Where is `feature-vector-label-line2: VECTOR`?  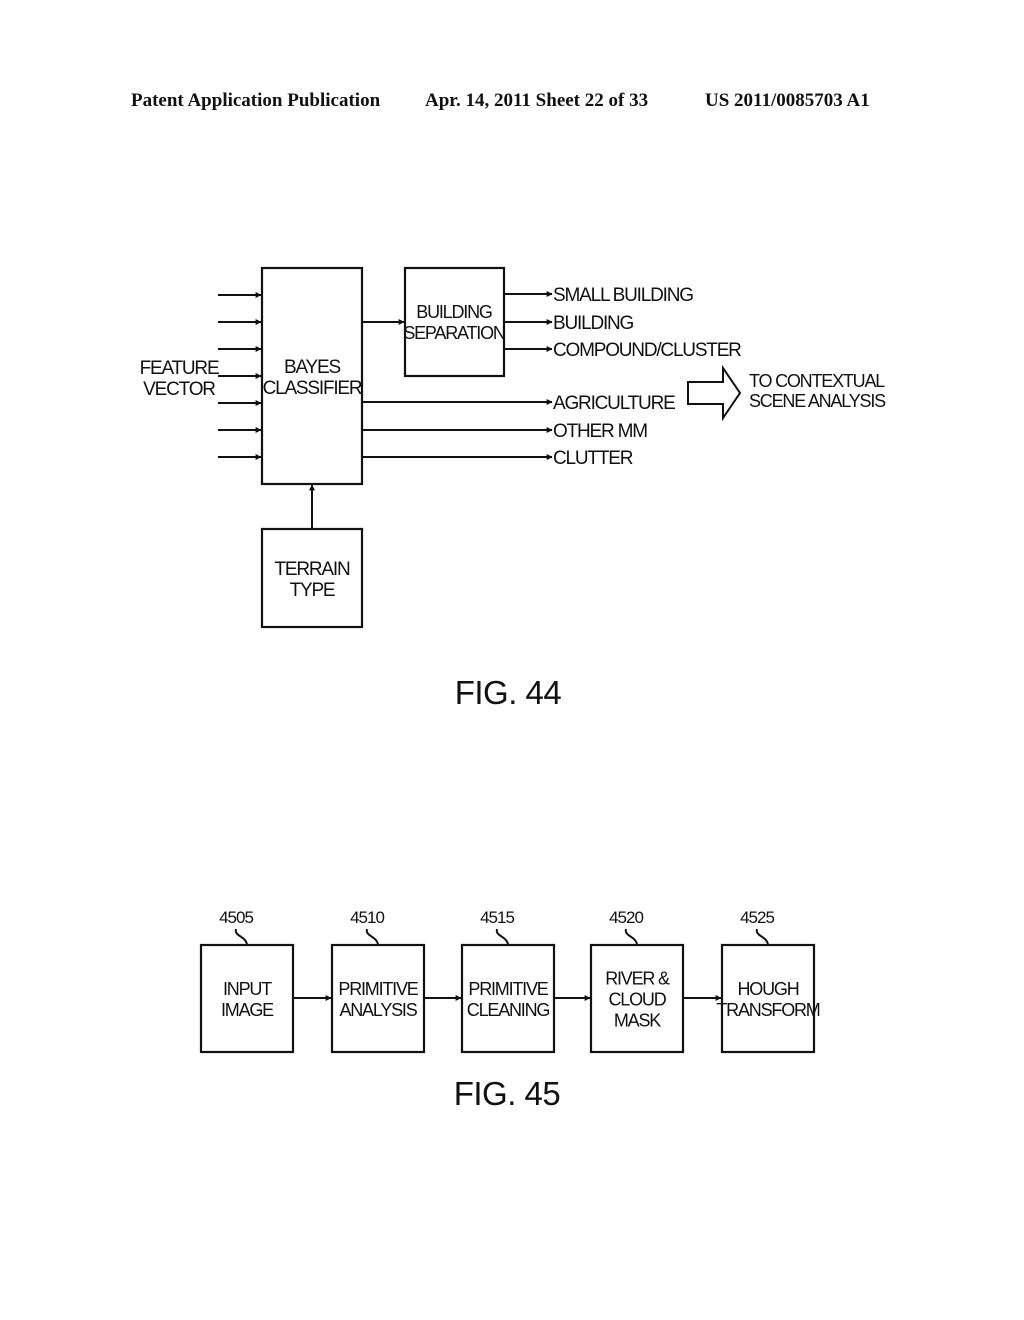
feature-vector-label-line2: VECTOR is located at coordinates (179, 389).